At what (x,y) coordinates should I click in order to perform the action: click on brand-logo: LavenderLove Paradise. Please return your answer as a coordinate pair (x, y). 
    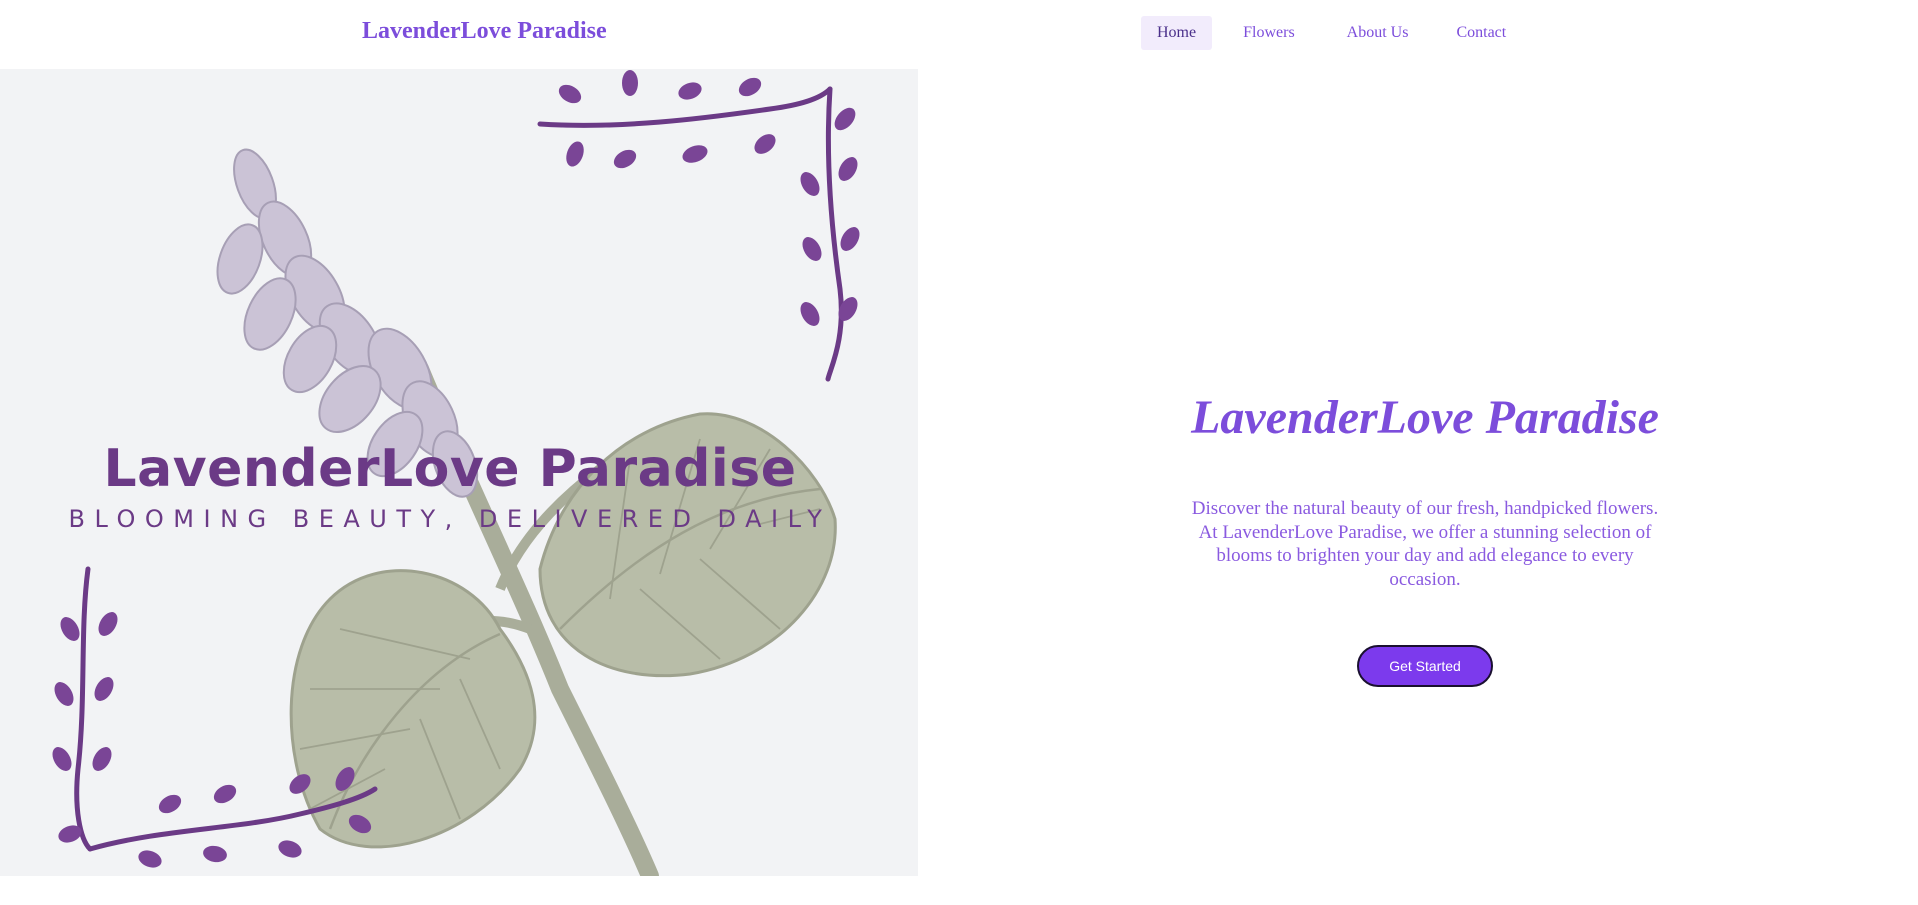
    Looking at the image, I should click on (484, 31).